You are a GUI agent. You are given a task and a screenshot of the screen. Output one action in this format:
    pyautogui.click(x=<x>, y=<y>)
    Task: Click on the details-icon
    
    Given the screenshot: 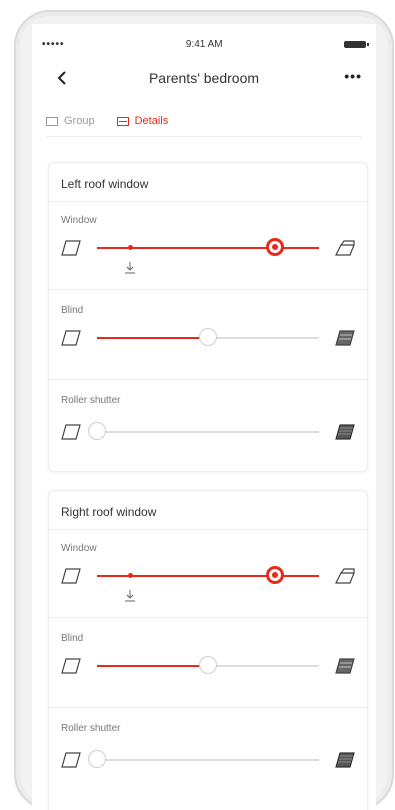 What is the action you would take?
    pyautogui.click(x=122, y=121)
    